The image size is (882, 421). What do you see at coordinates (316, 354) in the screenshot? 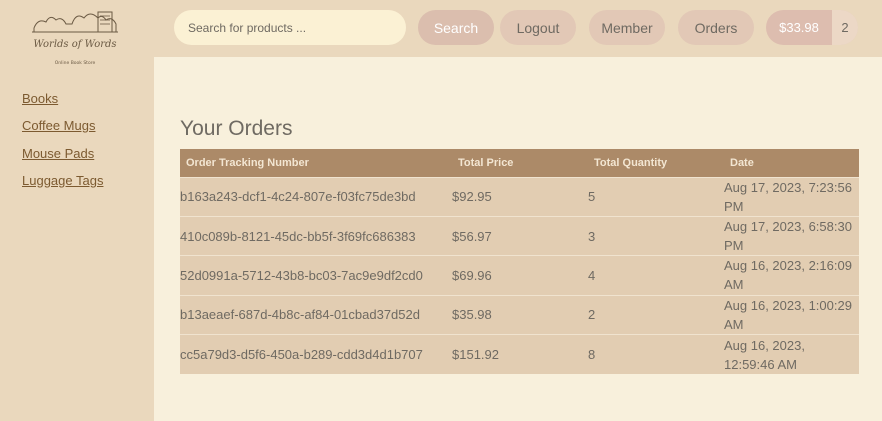
I see `order-tracking-number: cc5a79d3-d5f6-450a-b289-cdd3d4d1b707` at bounding box center [316, 354].